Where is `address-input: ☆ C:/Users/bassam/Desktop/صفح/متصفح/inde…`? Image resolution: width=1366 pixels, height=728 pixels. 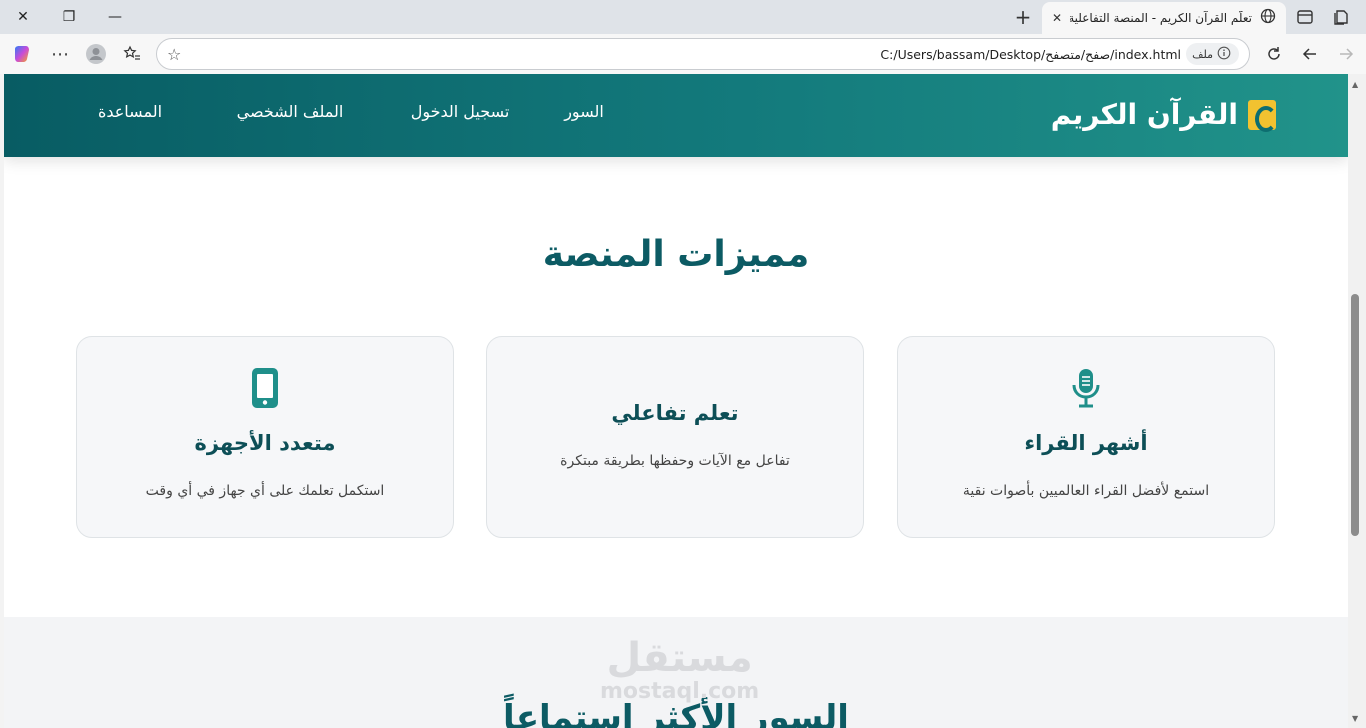 address-input: ☆ C:/Users/bassam/Desktop/صفح/متصفح/inde… is located at coordinates (703, 54).